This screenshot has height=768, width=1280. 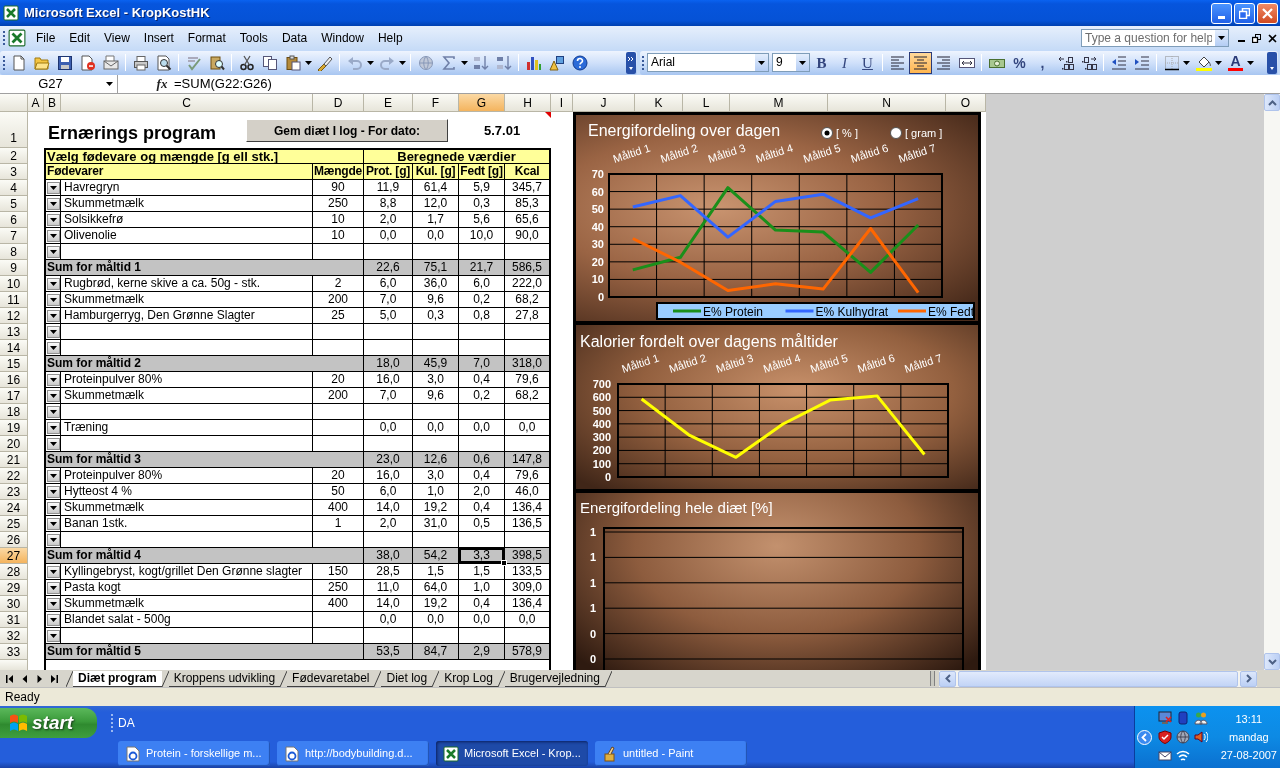 What do you see at coordinates (579, 62) in the screenshot?
I see `help-icon` at bounding box center [579, 62].